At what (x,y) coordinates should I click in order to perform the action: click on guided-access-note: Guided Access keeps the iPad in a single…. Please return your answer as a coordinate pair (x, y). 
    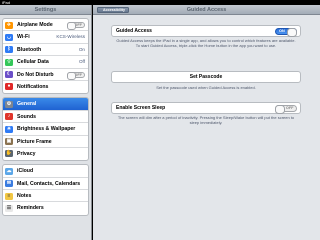
    Looking at the image, I should click on (206, 43).